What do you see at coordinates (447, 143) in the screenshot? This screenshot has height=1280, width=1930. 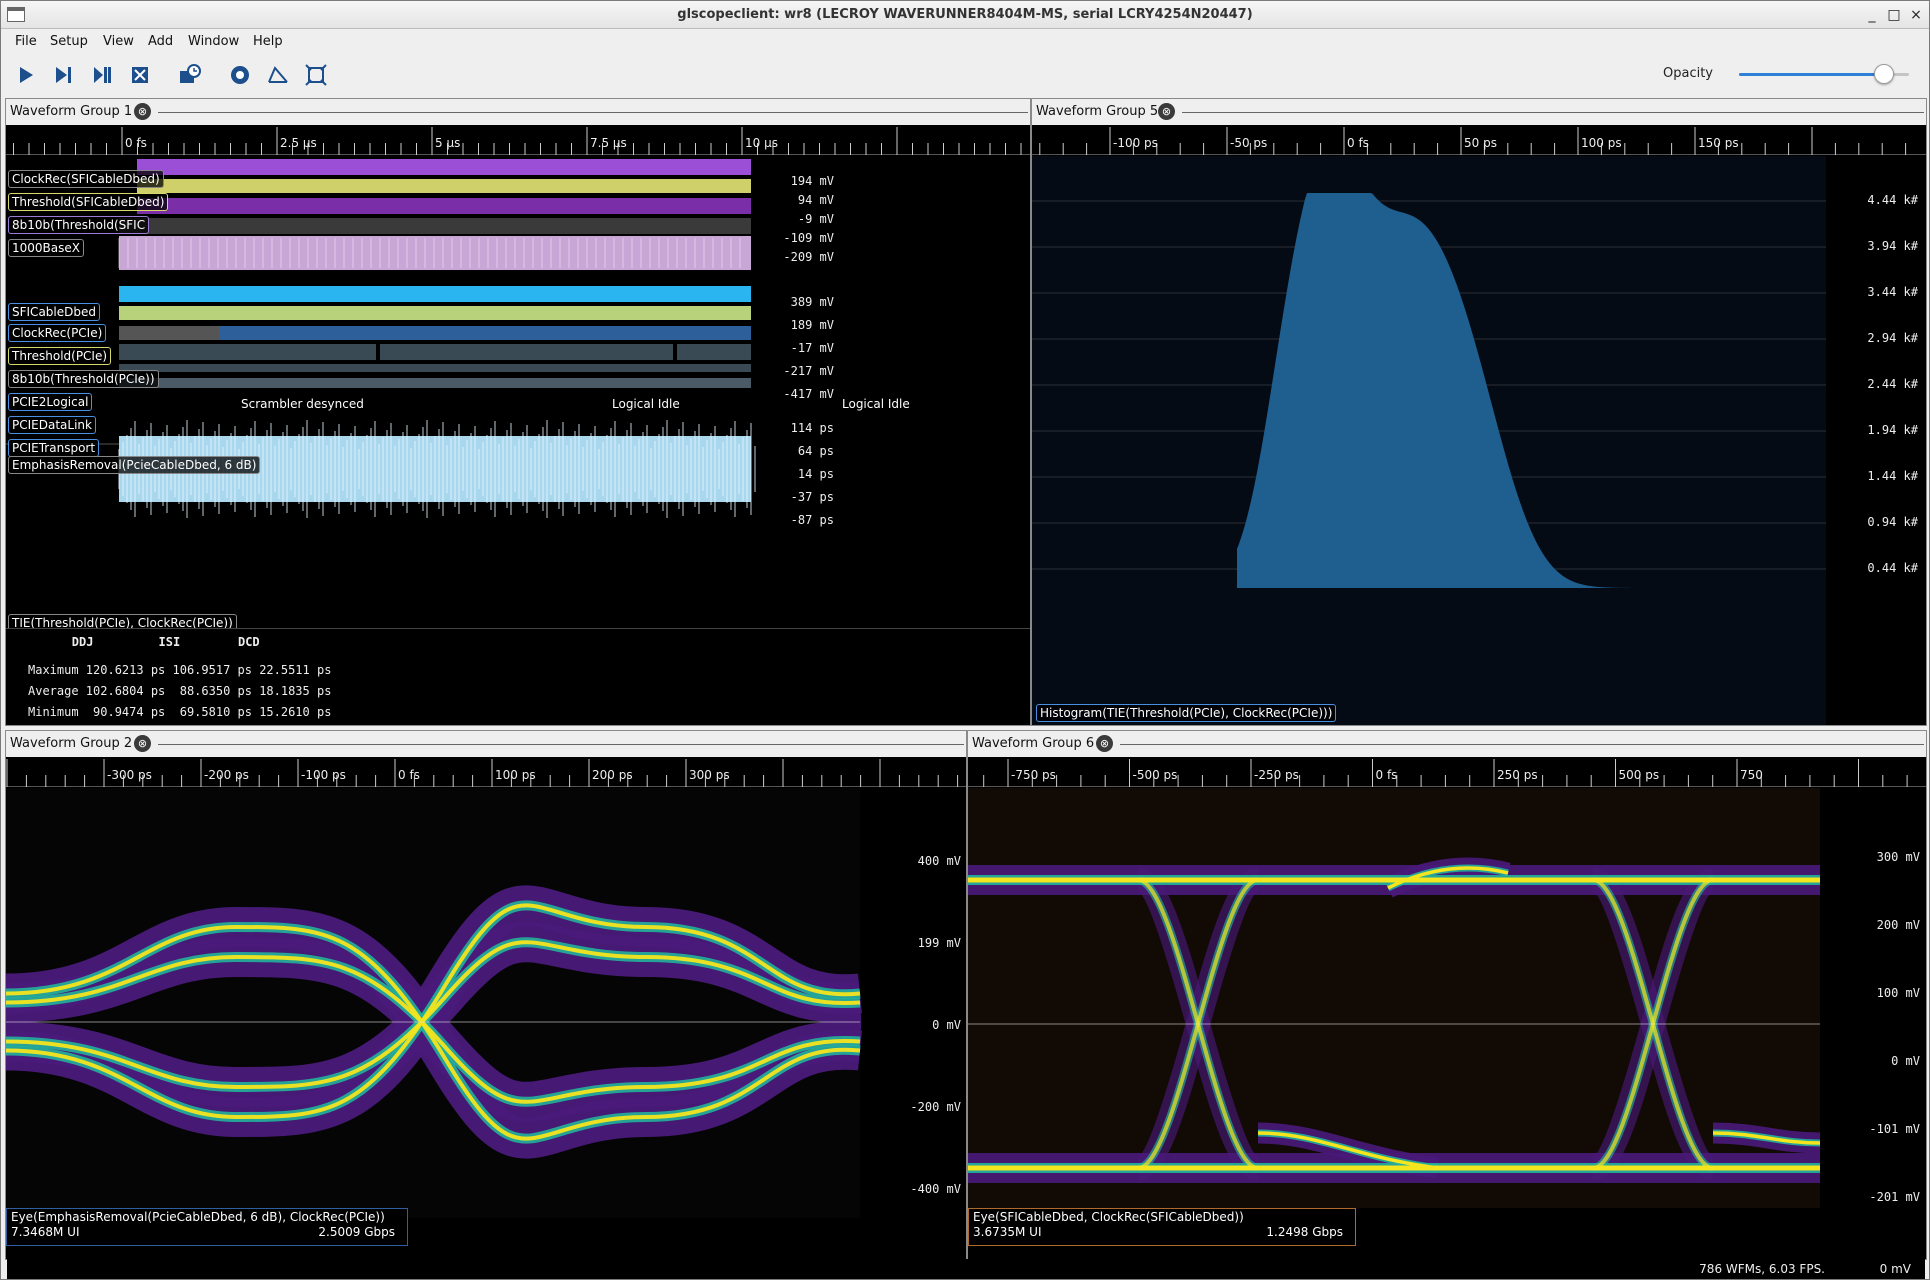 I see `ruler-label: 5 µs` at bounding box center [447, 143].